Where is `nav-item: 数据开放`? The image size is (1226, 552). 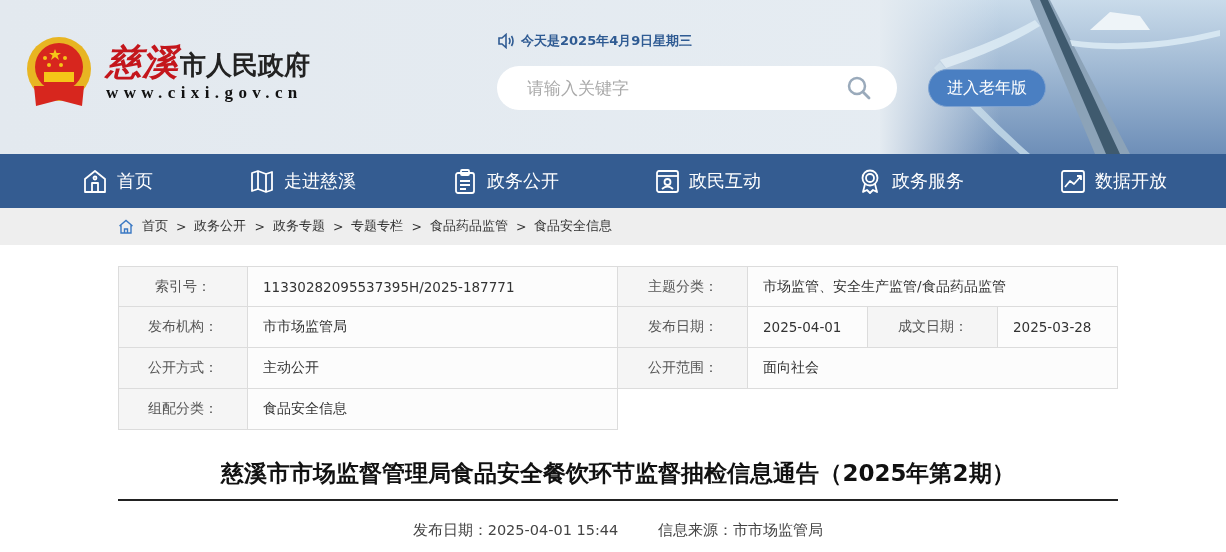 nav-item: 数据开放 is located at coordinates (1113, 181).